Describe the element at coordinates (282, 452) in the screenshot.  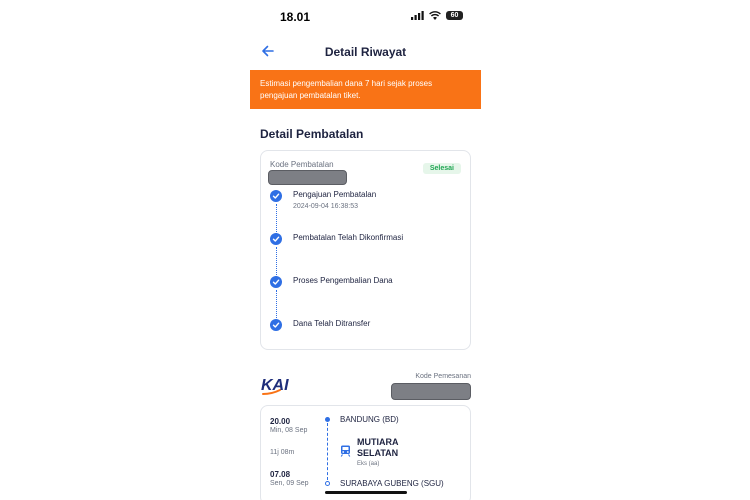
I see `trip-duration: 11j 08m` at that location.